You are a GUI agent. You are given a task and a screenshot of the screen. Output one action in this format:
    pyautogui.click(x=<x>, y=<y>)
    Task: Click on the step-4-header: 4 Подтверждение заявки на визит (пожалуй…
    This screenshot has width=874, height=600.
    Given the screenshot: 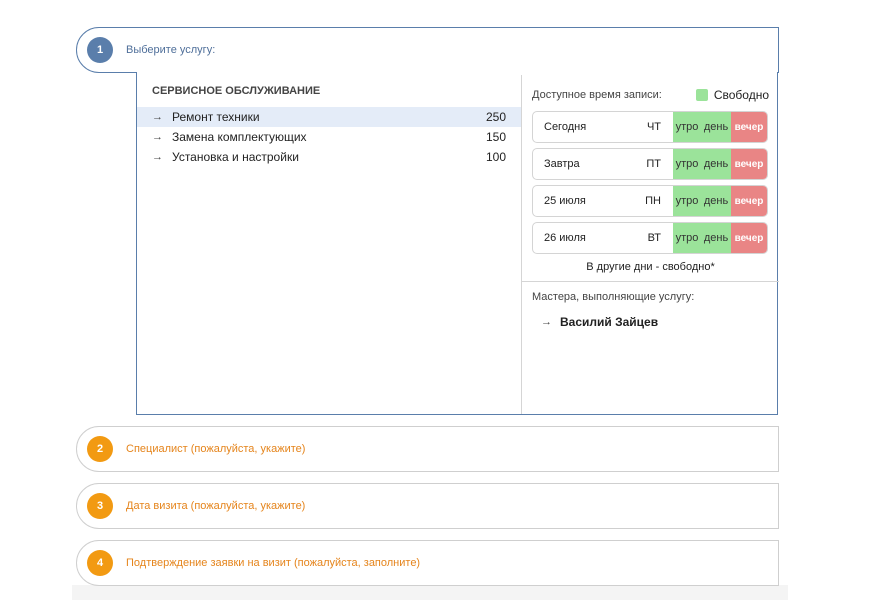 What is the action you would take?
    pyautogui.click(x=427, y=563)
    